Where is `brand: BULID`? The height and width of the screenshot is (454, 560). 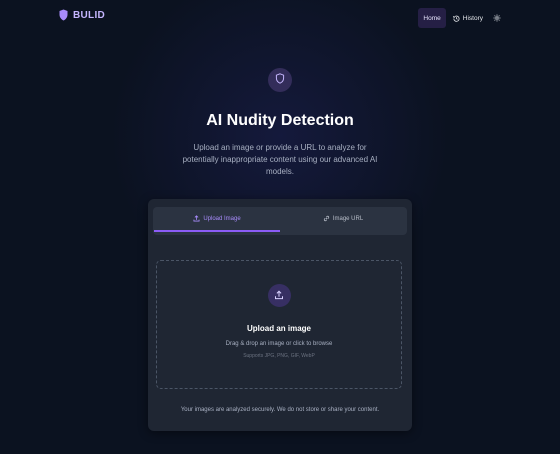 brand: BULID is located at coordinates (82, 15).